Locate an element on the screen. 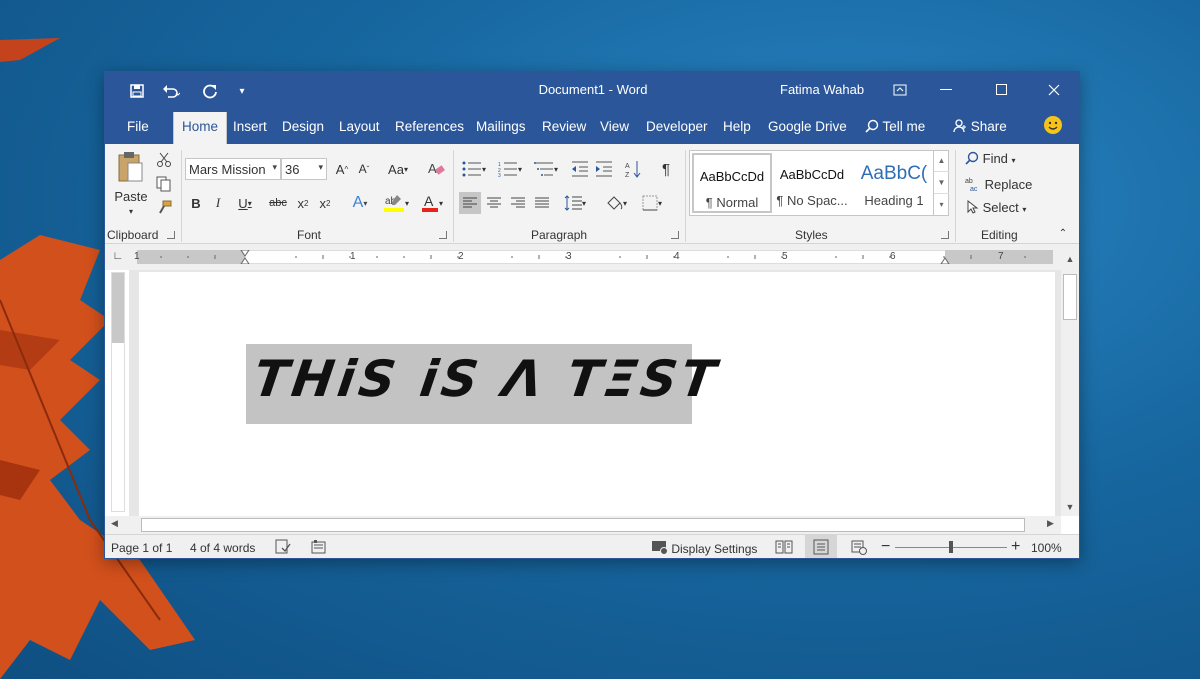 Image resolution: width=1200 pixels, height=679 pixels. grow-font-icon: A ^ is located at coordinates (342, 169).